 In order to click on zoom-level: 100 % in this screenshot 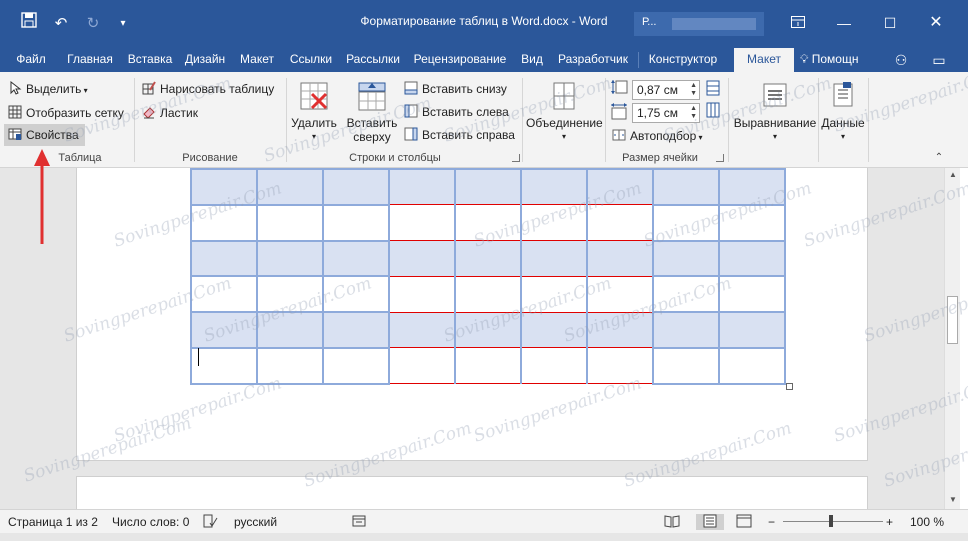, I will do `click(927, 522)`.